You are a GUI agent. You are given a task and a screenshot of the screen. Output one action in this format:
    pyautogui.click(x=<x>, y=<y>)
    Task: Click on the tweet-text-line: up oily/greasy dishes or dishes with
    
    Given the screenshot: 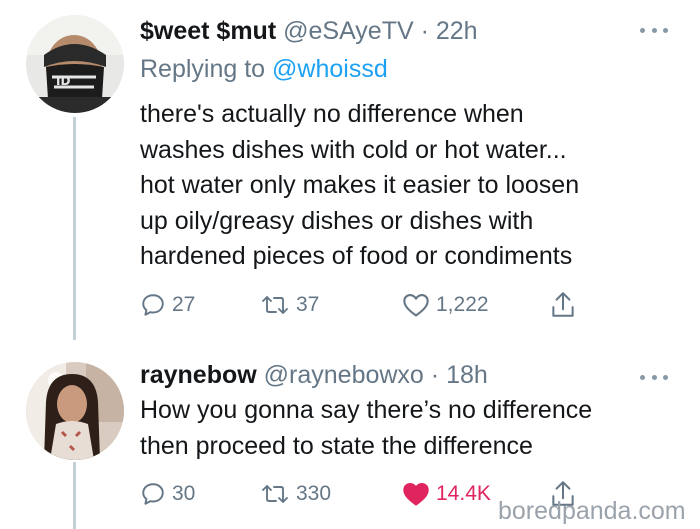 What is the action you would take?
    pyautogui.click(x=337, y=220)
    